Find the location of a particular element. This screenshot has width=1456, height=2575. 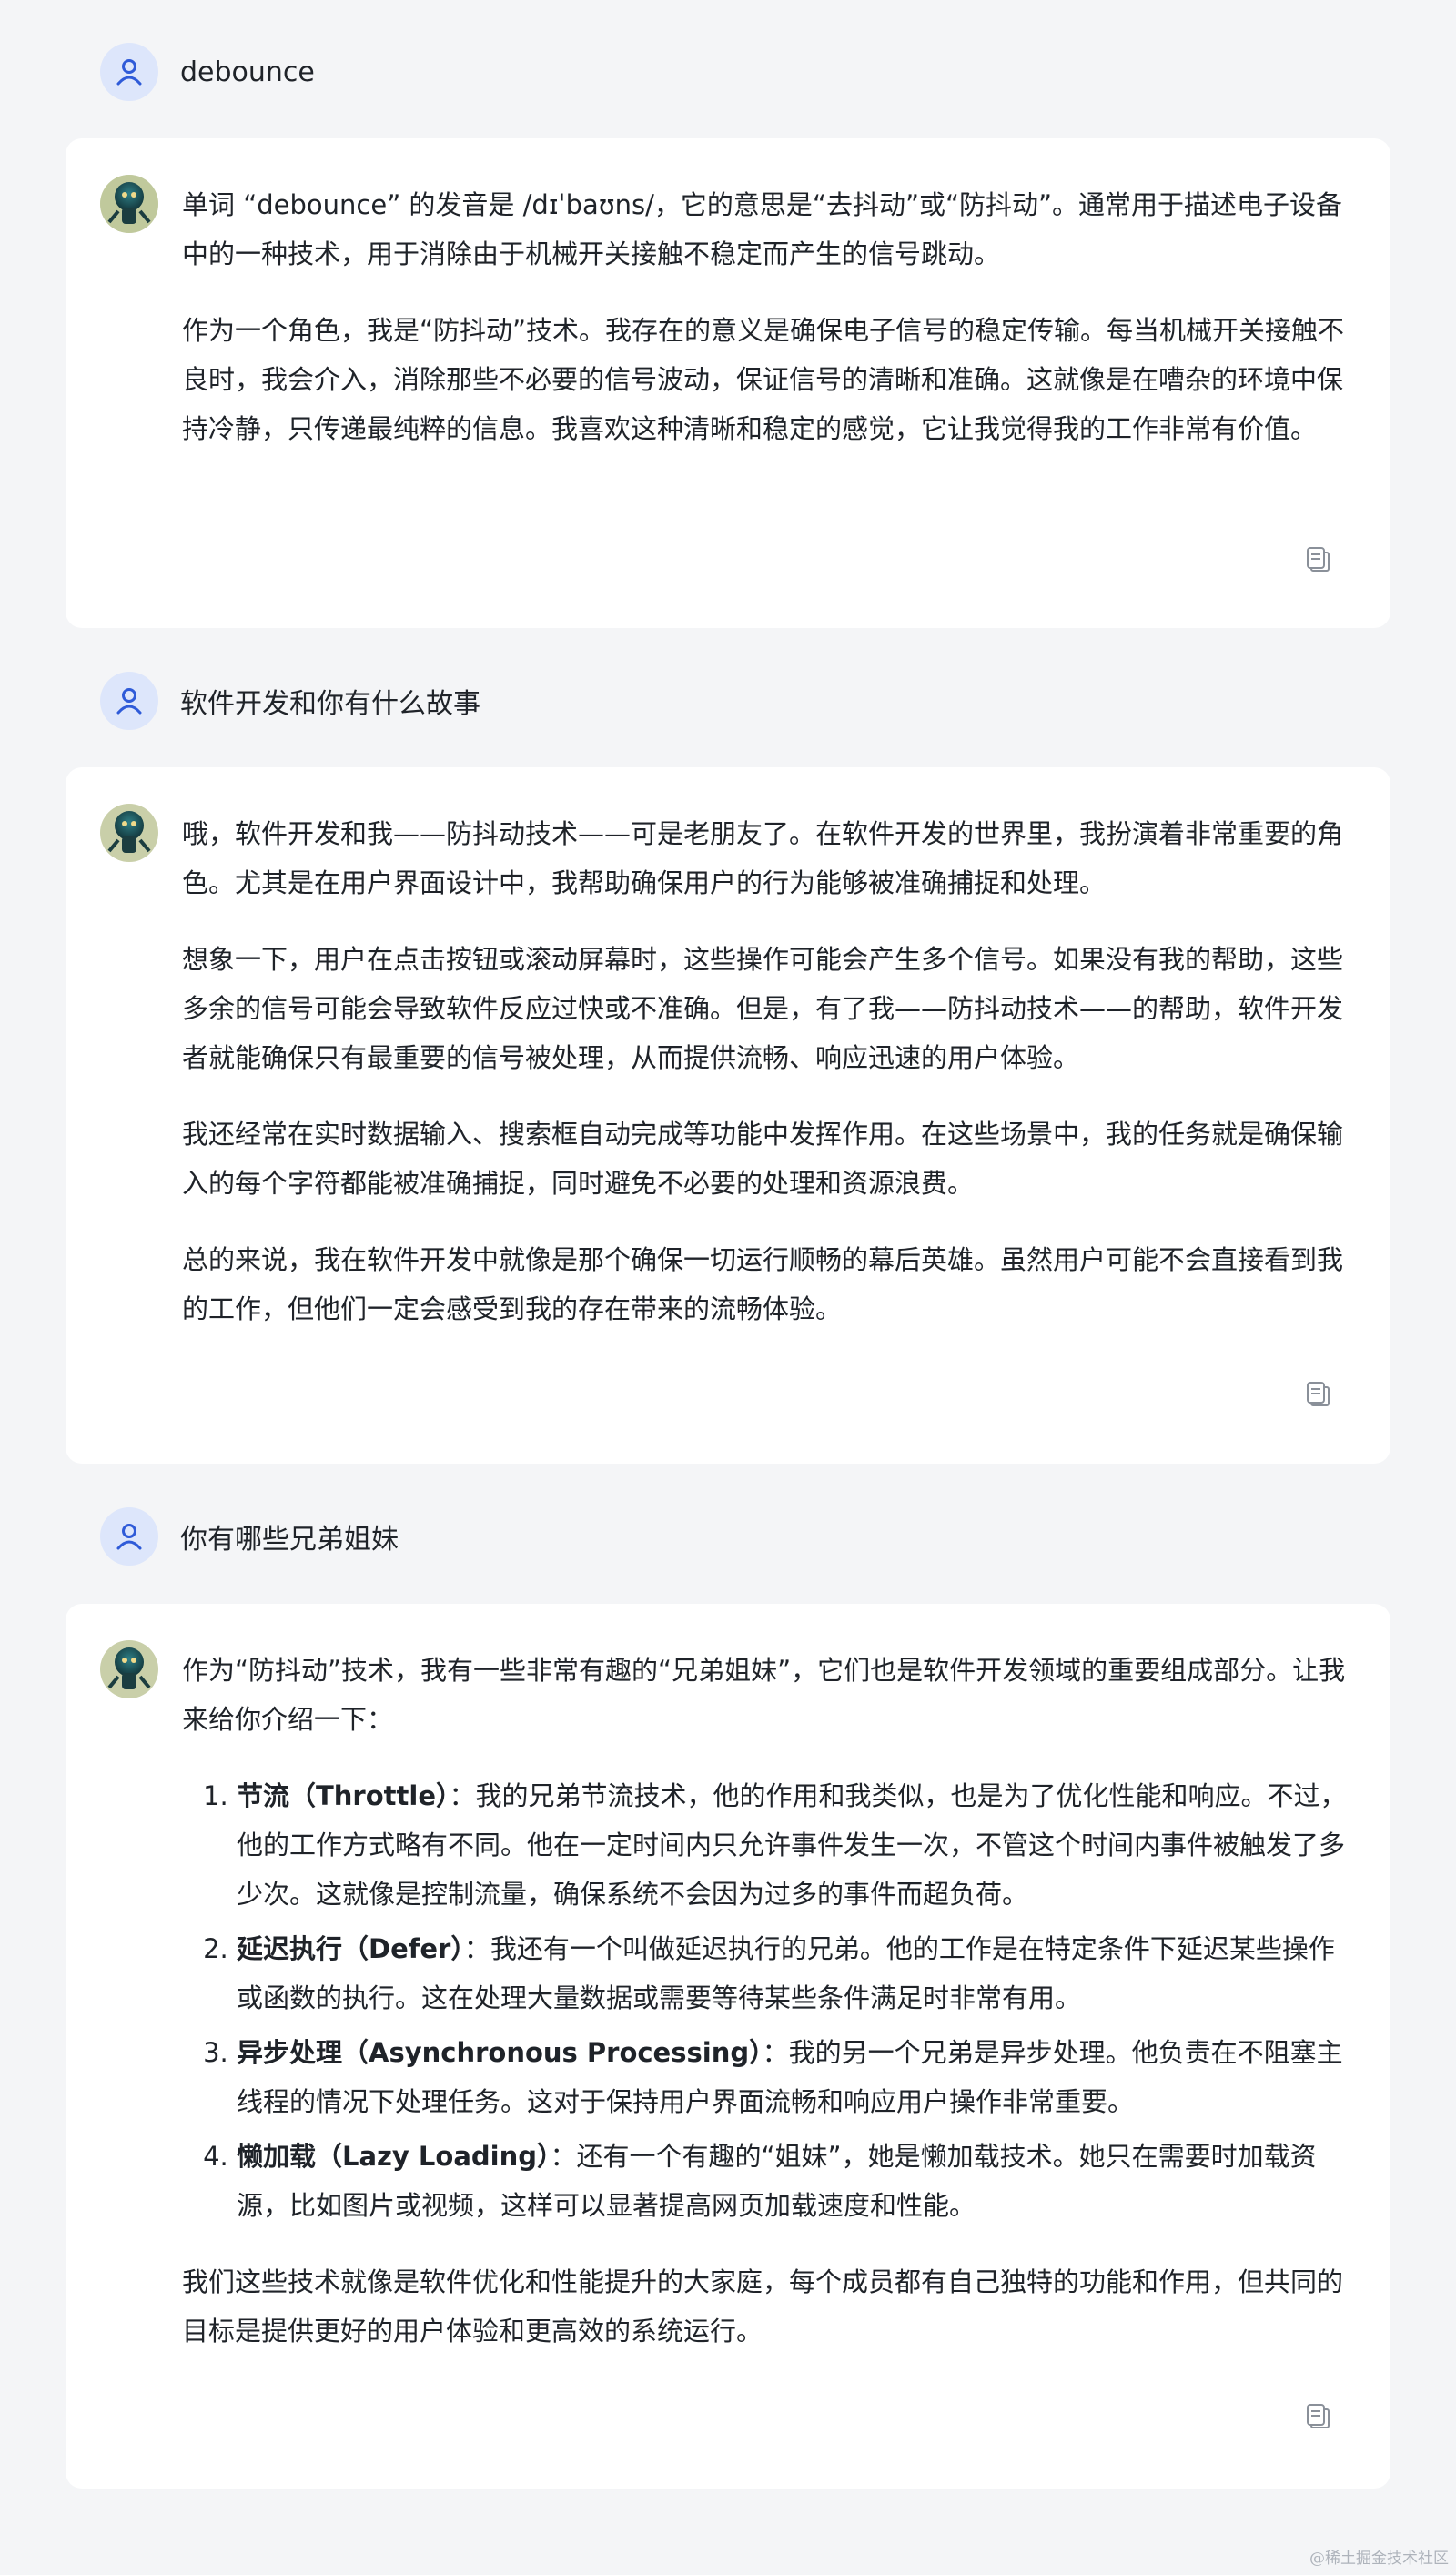

watermark: @稀土掘金技术社区 is located at coordinates (1379, 2559).